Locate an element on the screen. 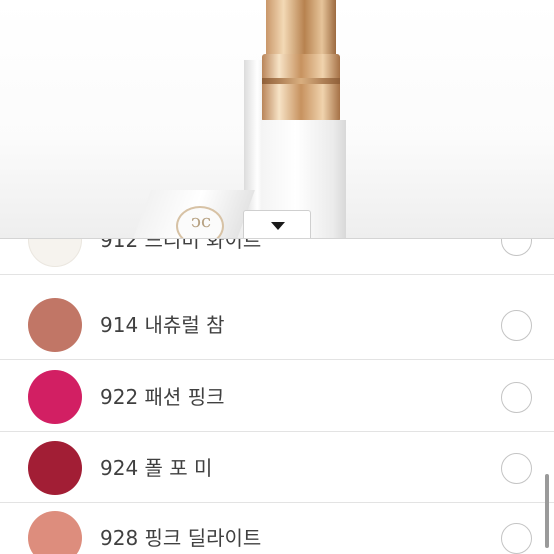 The image size is (554, 554). chanel-logo-icon: ↄc is located at coordinates (201, 221).